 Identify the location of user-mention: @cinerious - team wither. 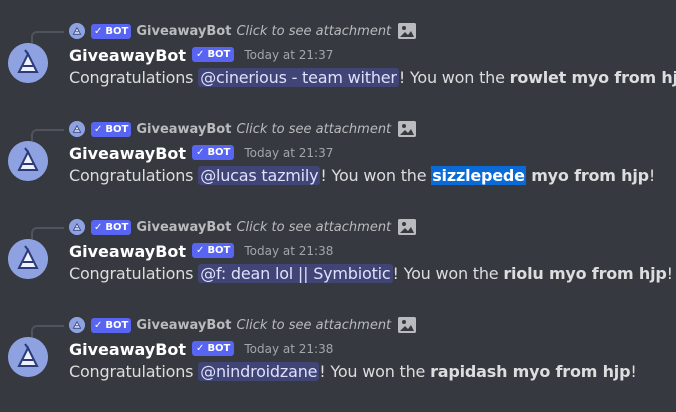
(298, 77).